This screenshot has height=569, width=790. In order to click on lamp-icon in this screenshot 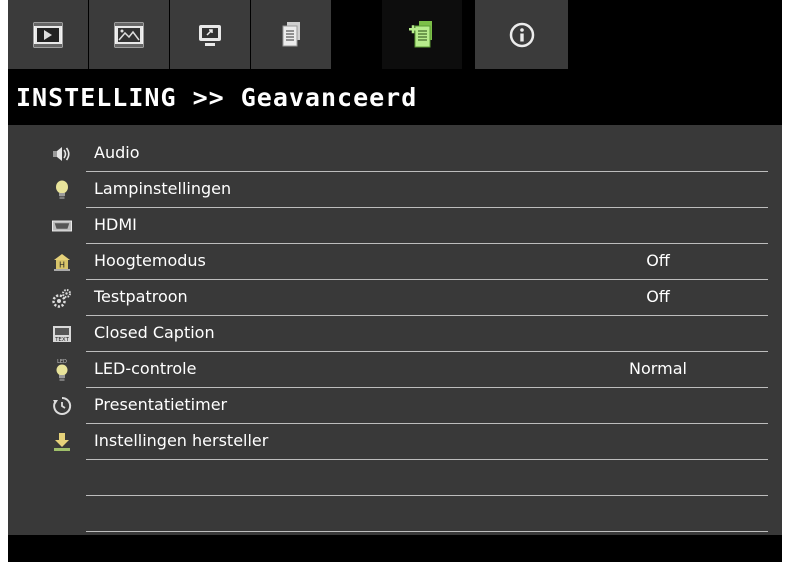, I will do `click(62, 190)`.